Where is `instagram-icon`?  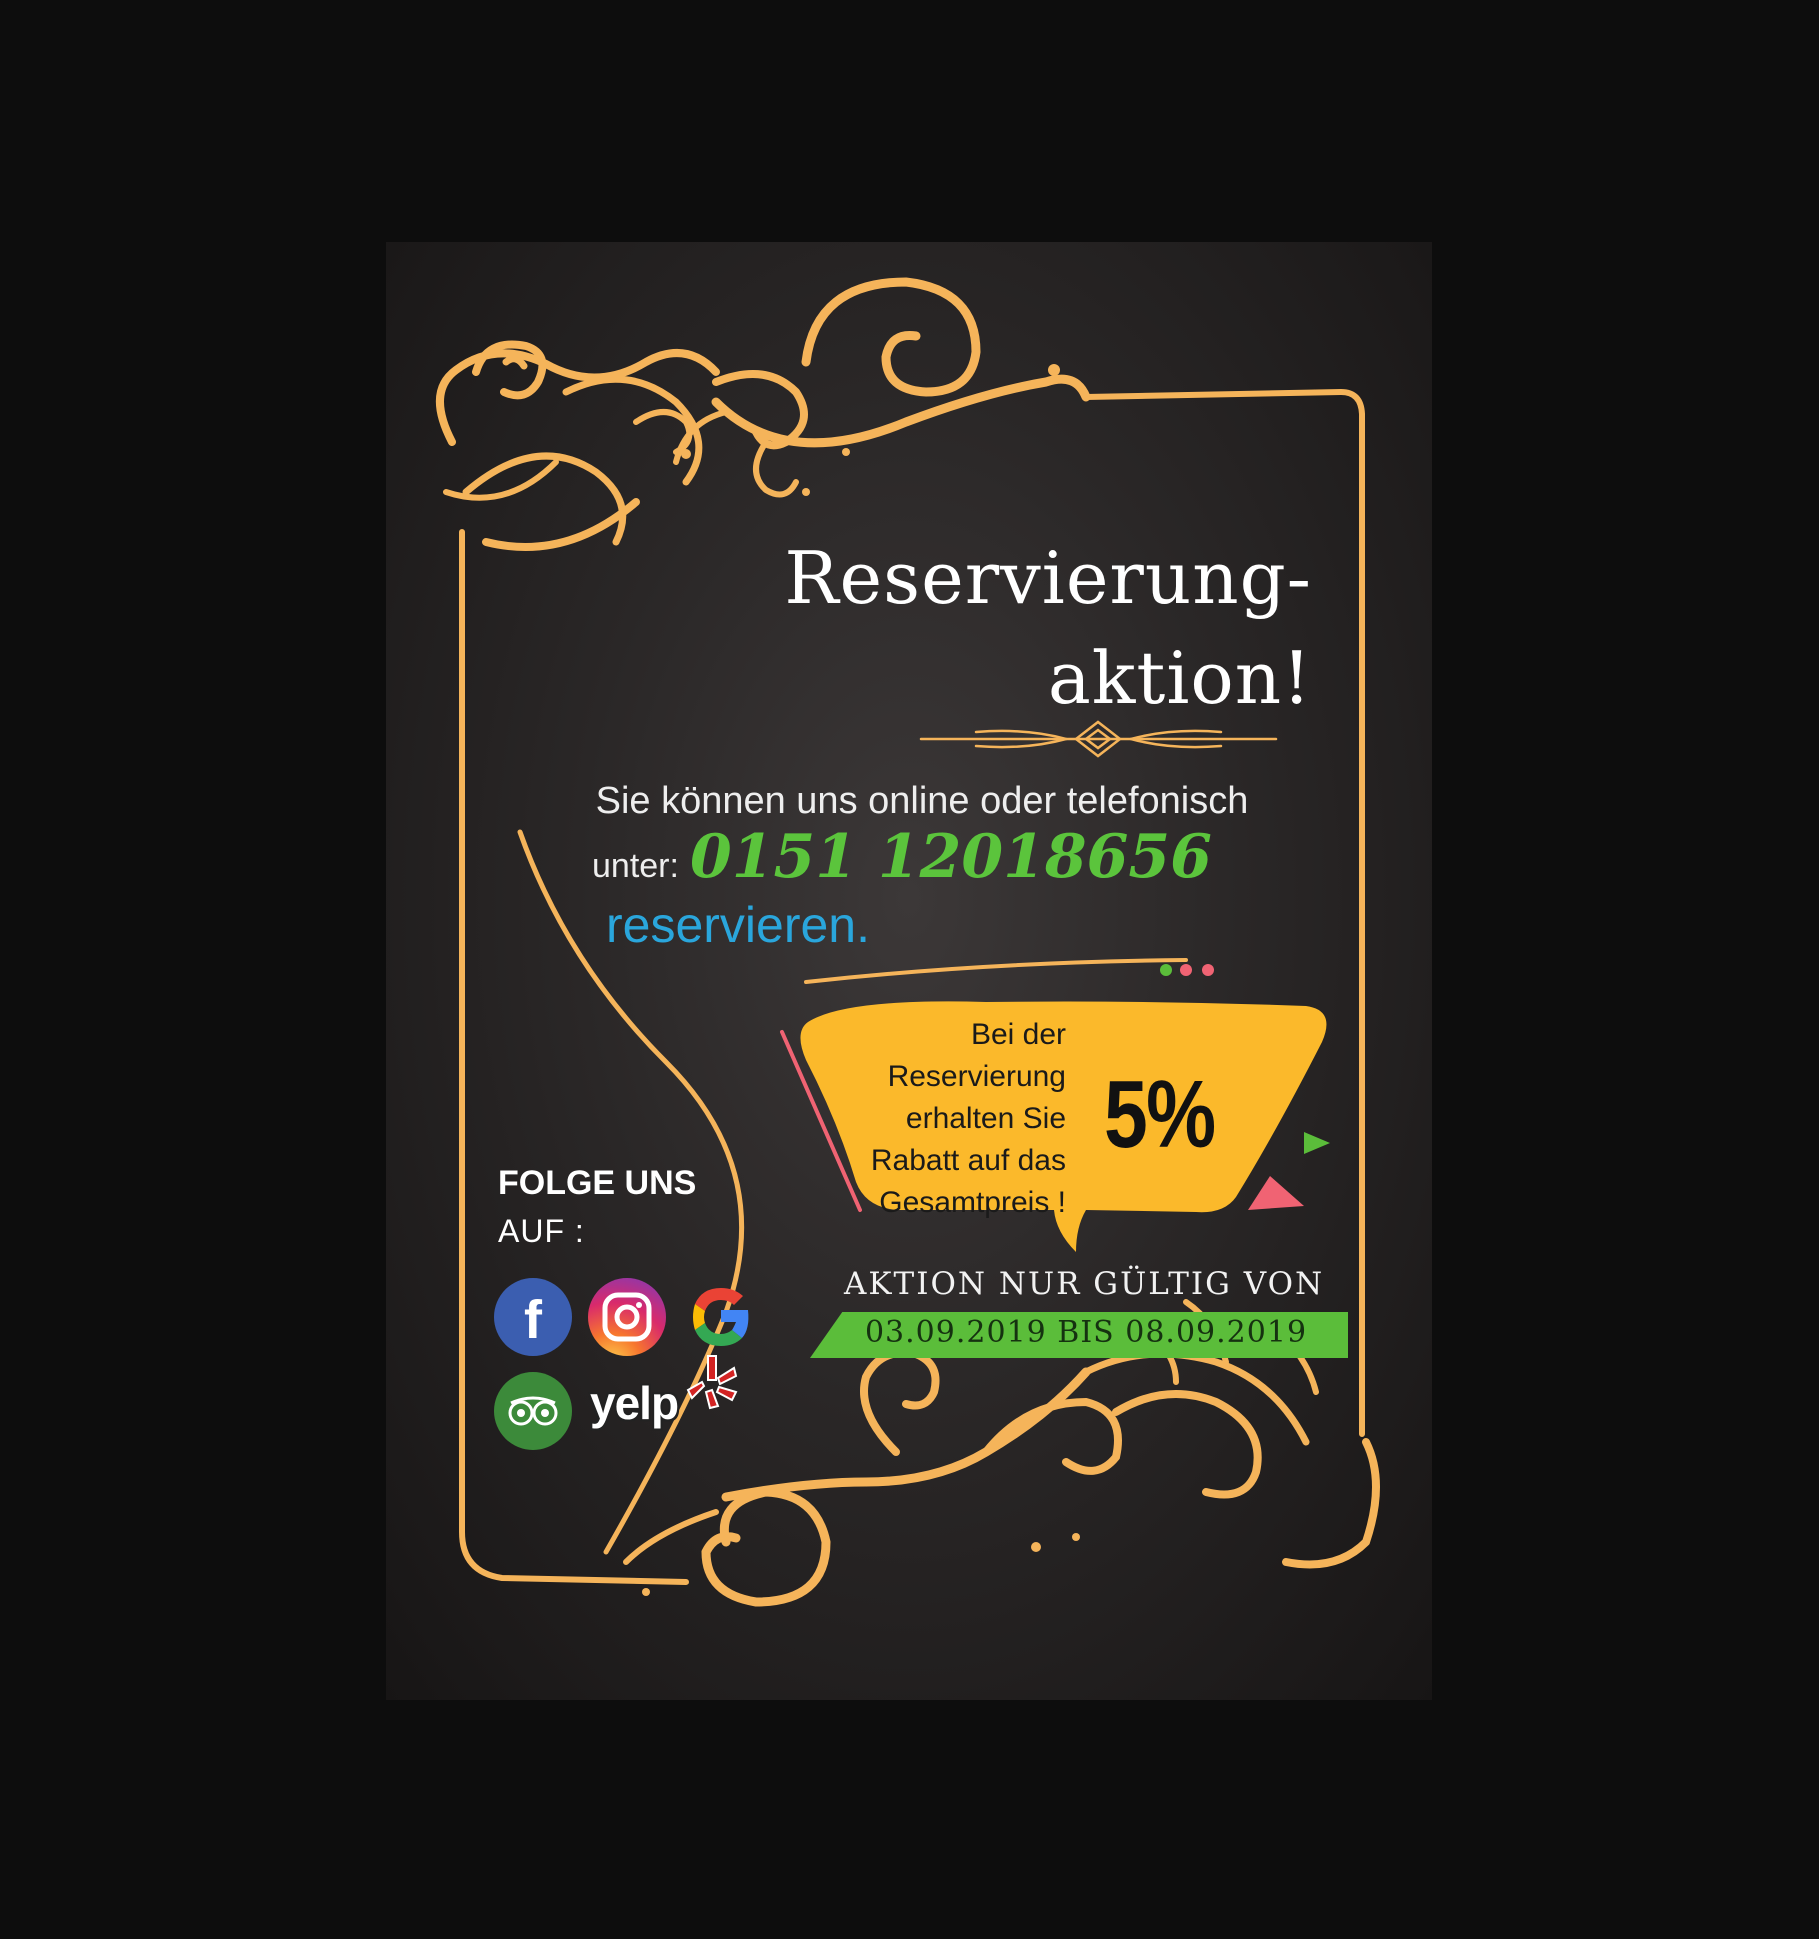 instagram-icon is located at coordinates (627, 1317).